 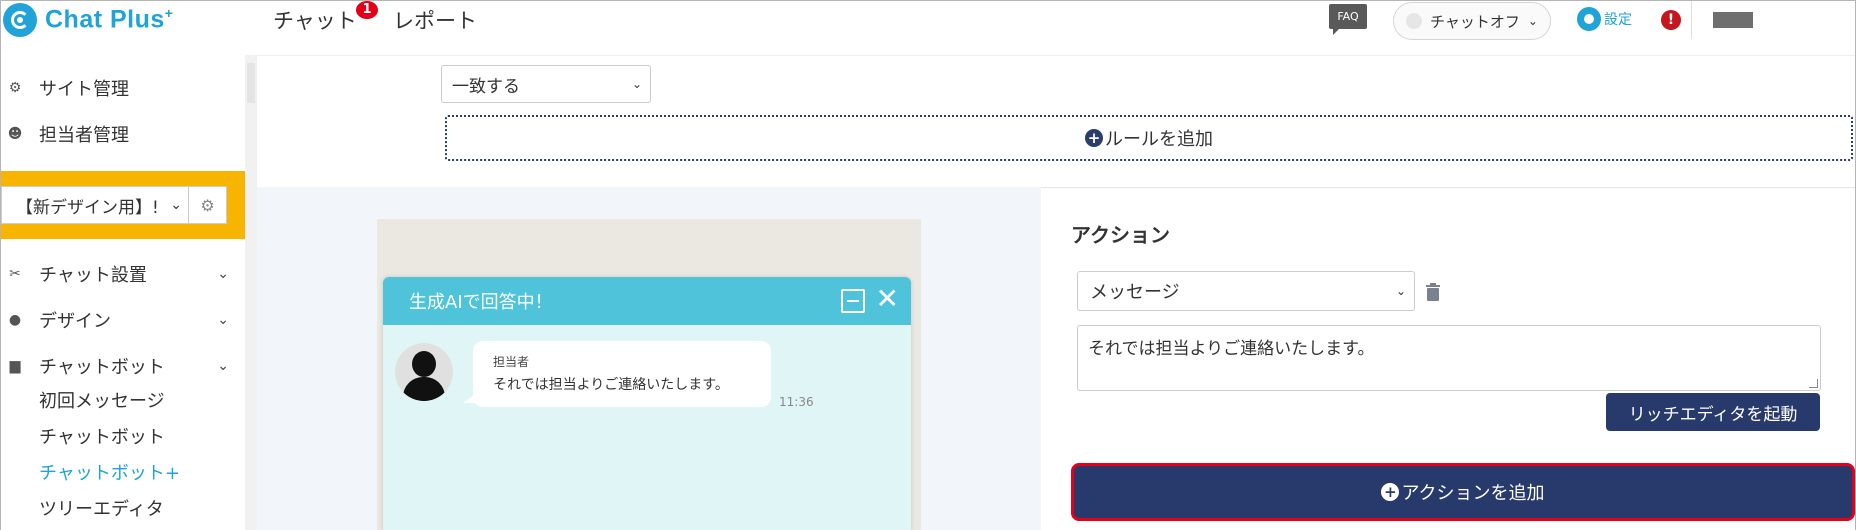 I want to click on chatplus-logo-icon, so click(x=20, y=20).